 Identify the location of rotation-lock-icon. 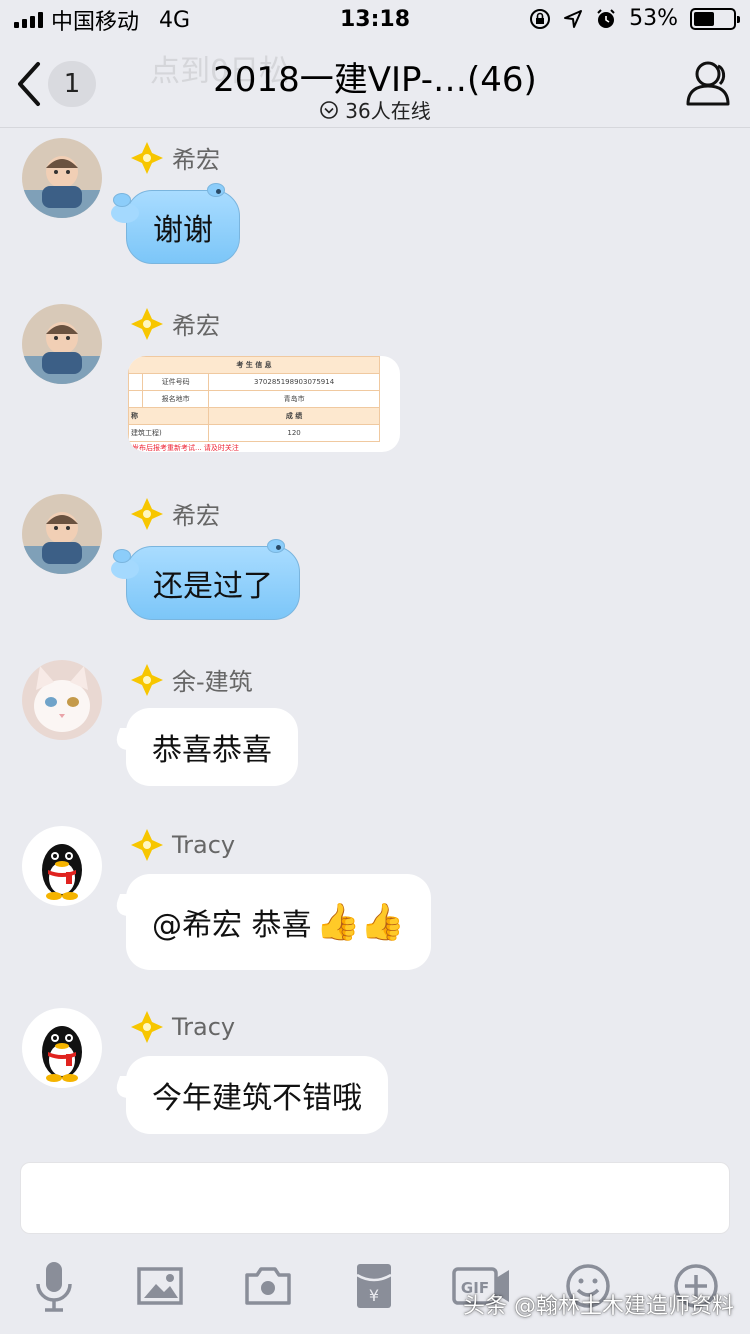
(540, 18).